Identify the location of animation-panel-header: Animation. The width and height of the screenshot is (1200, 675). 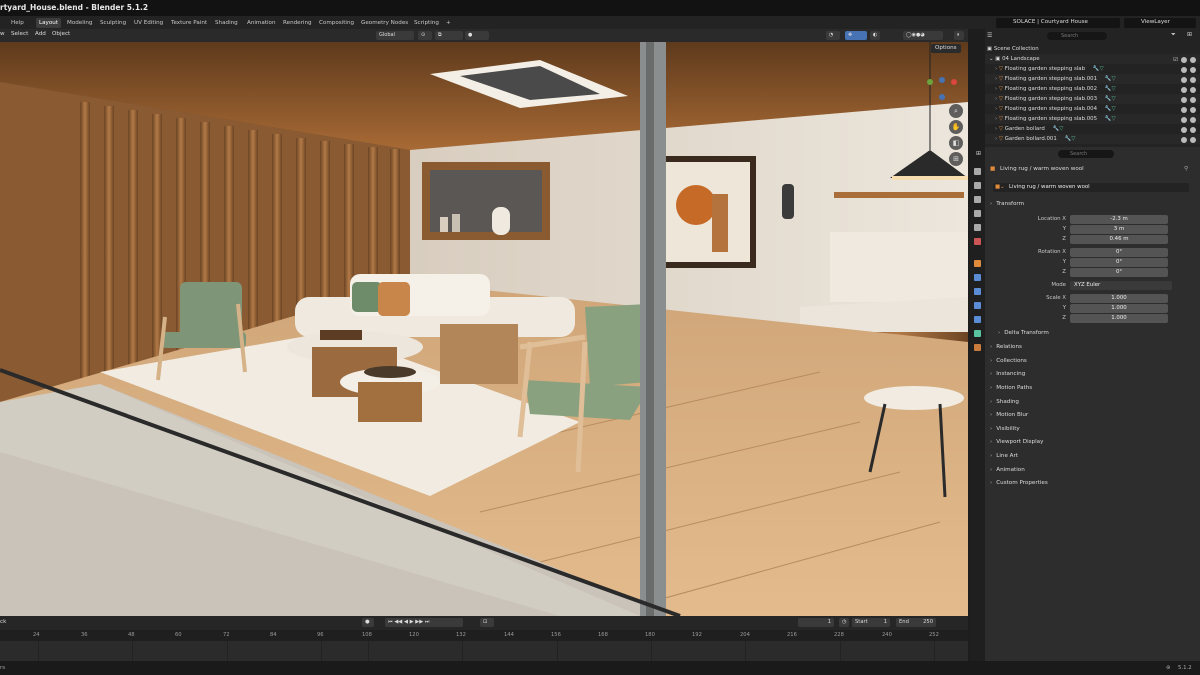
(1092, 470).